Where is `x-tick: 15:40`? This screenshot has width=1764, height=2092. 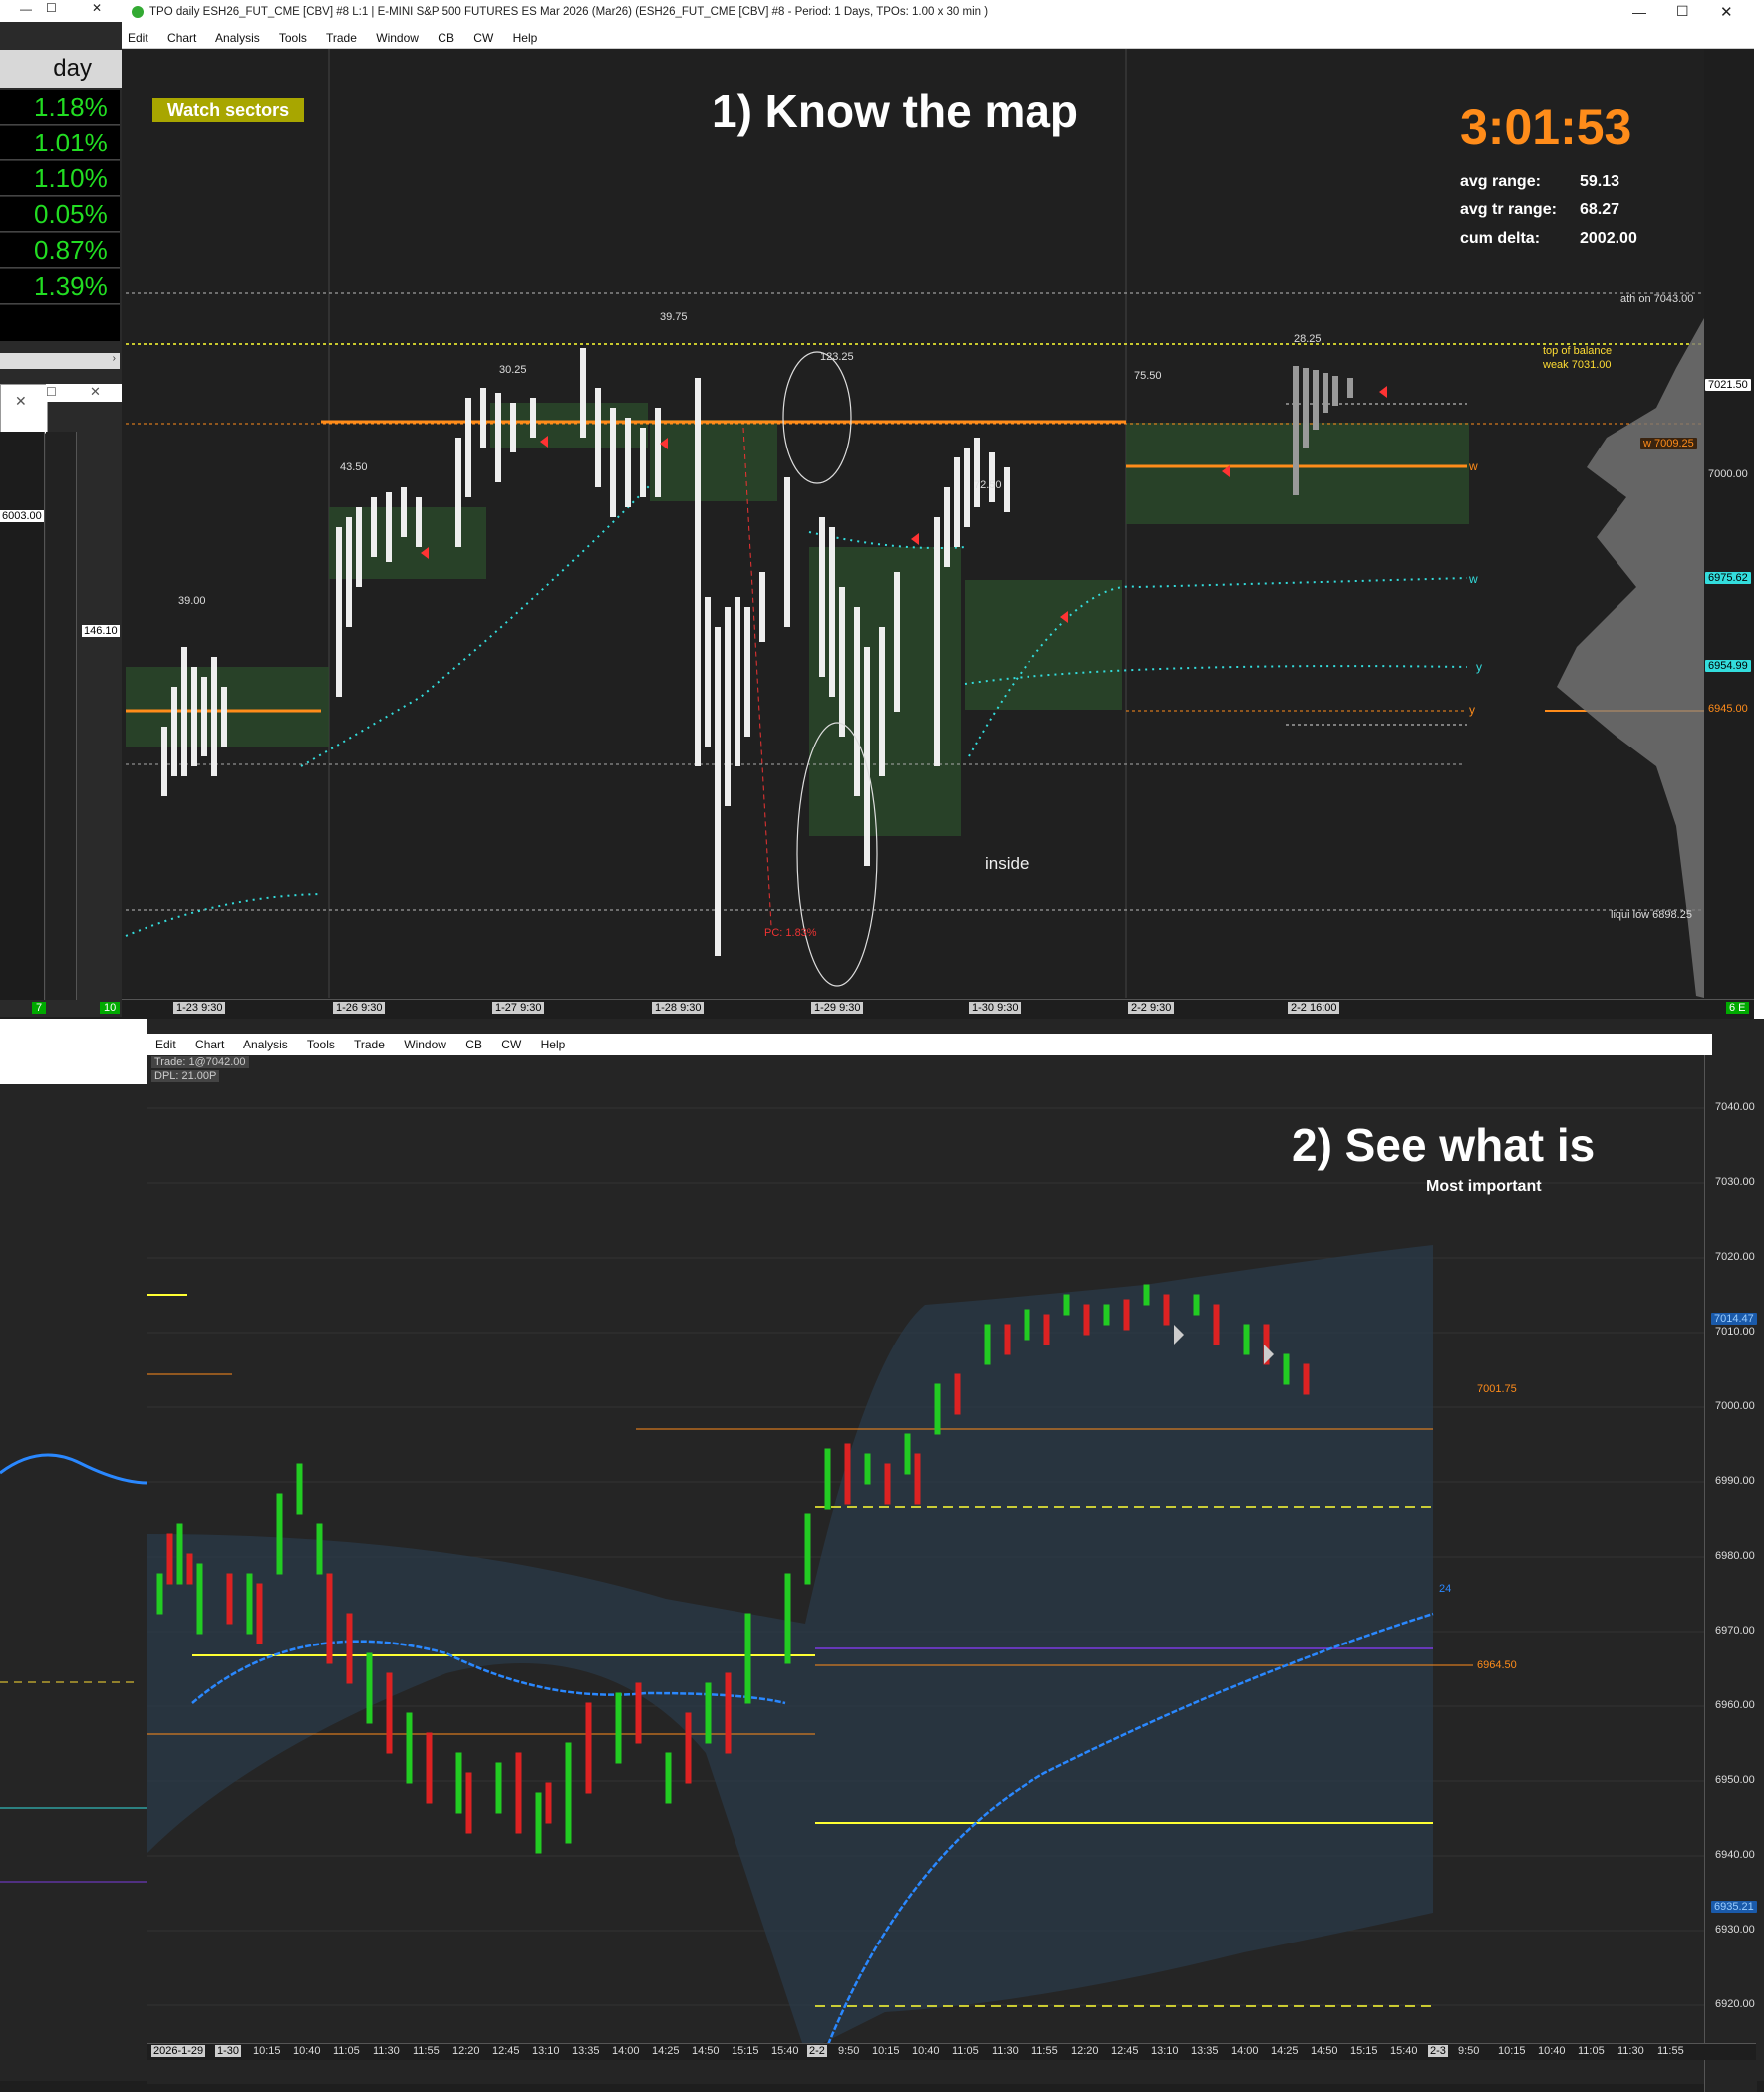
x-tick: 15:40 is located at coordinates (1404, 2051).